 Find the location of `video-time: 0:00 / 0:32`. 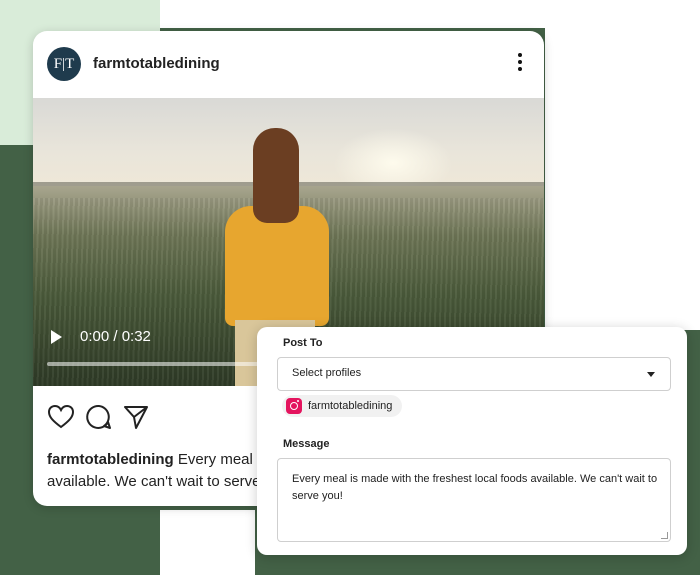

video-time: 0:00 / 0:32 is located at coordinates (115, 336).